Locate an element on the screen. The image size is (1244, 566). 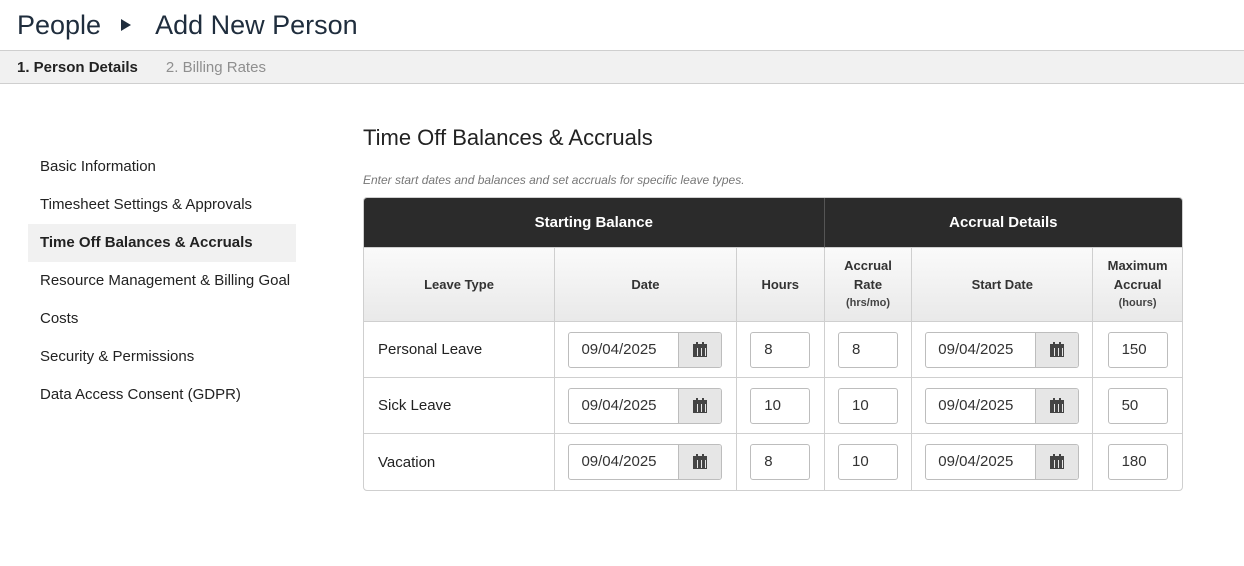
col-accrual-rate: Accrual Rate (hrs/mo) is located at coordinates (868, 285).